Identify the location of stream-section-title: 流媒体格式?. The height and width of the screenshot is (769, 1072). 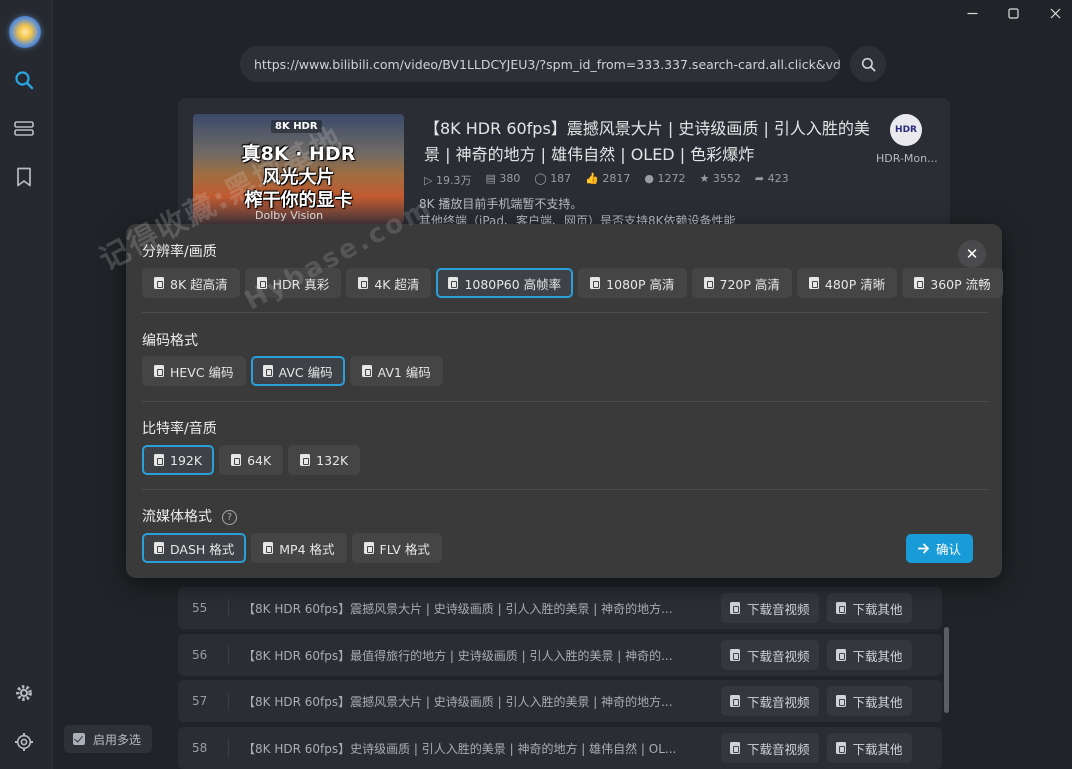
(189, 516).